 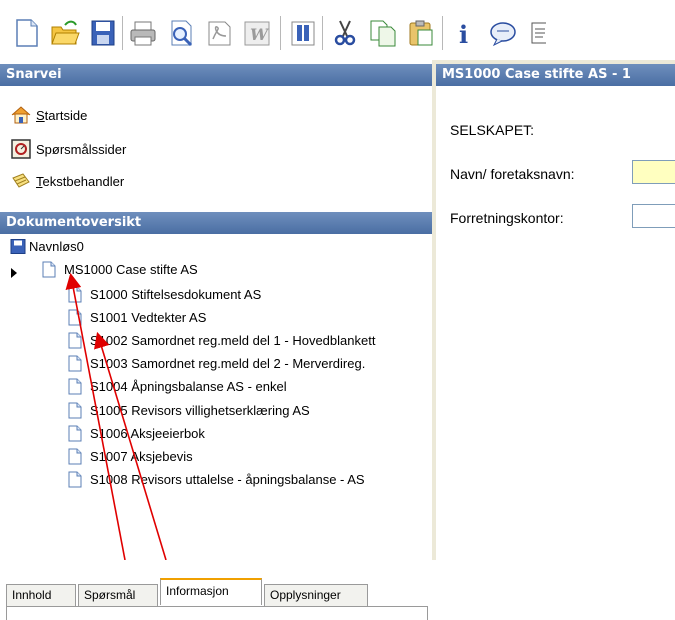 What do you see at coordinates (507, 218) in the screenshot?
I see `business-office-label: Forretningskontor:` at bounding box center [507, 218].